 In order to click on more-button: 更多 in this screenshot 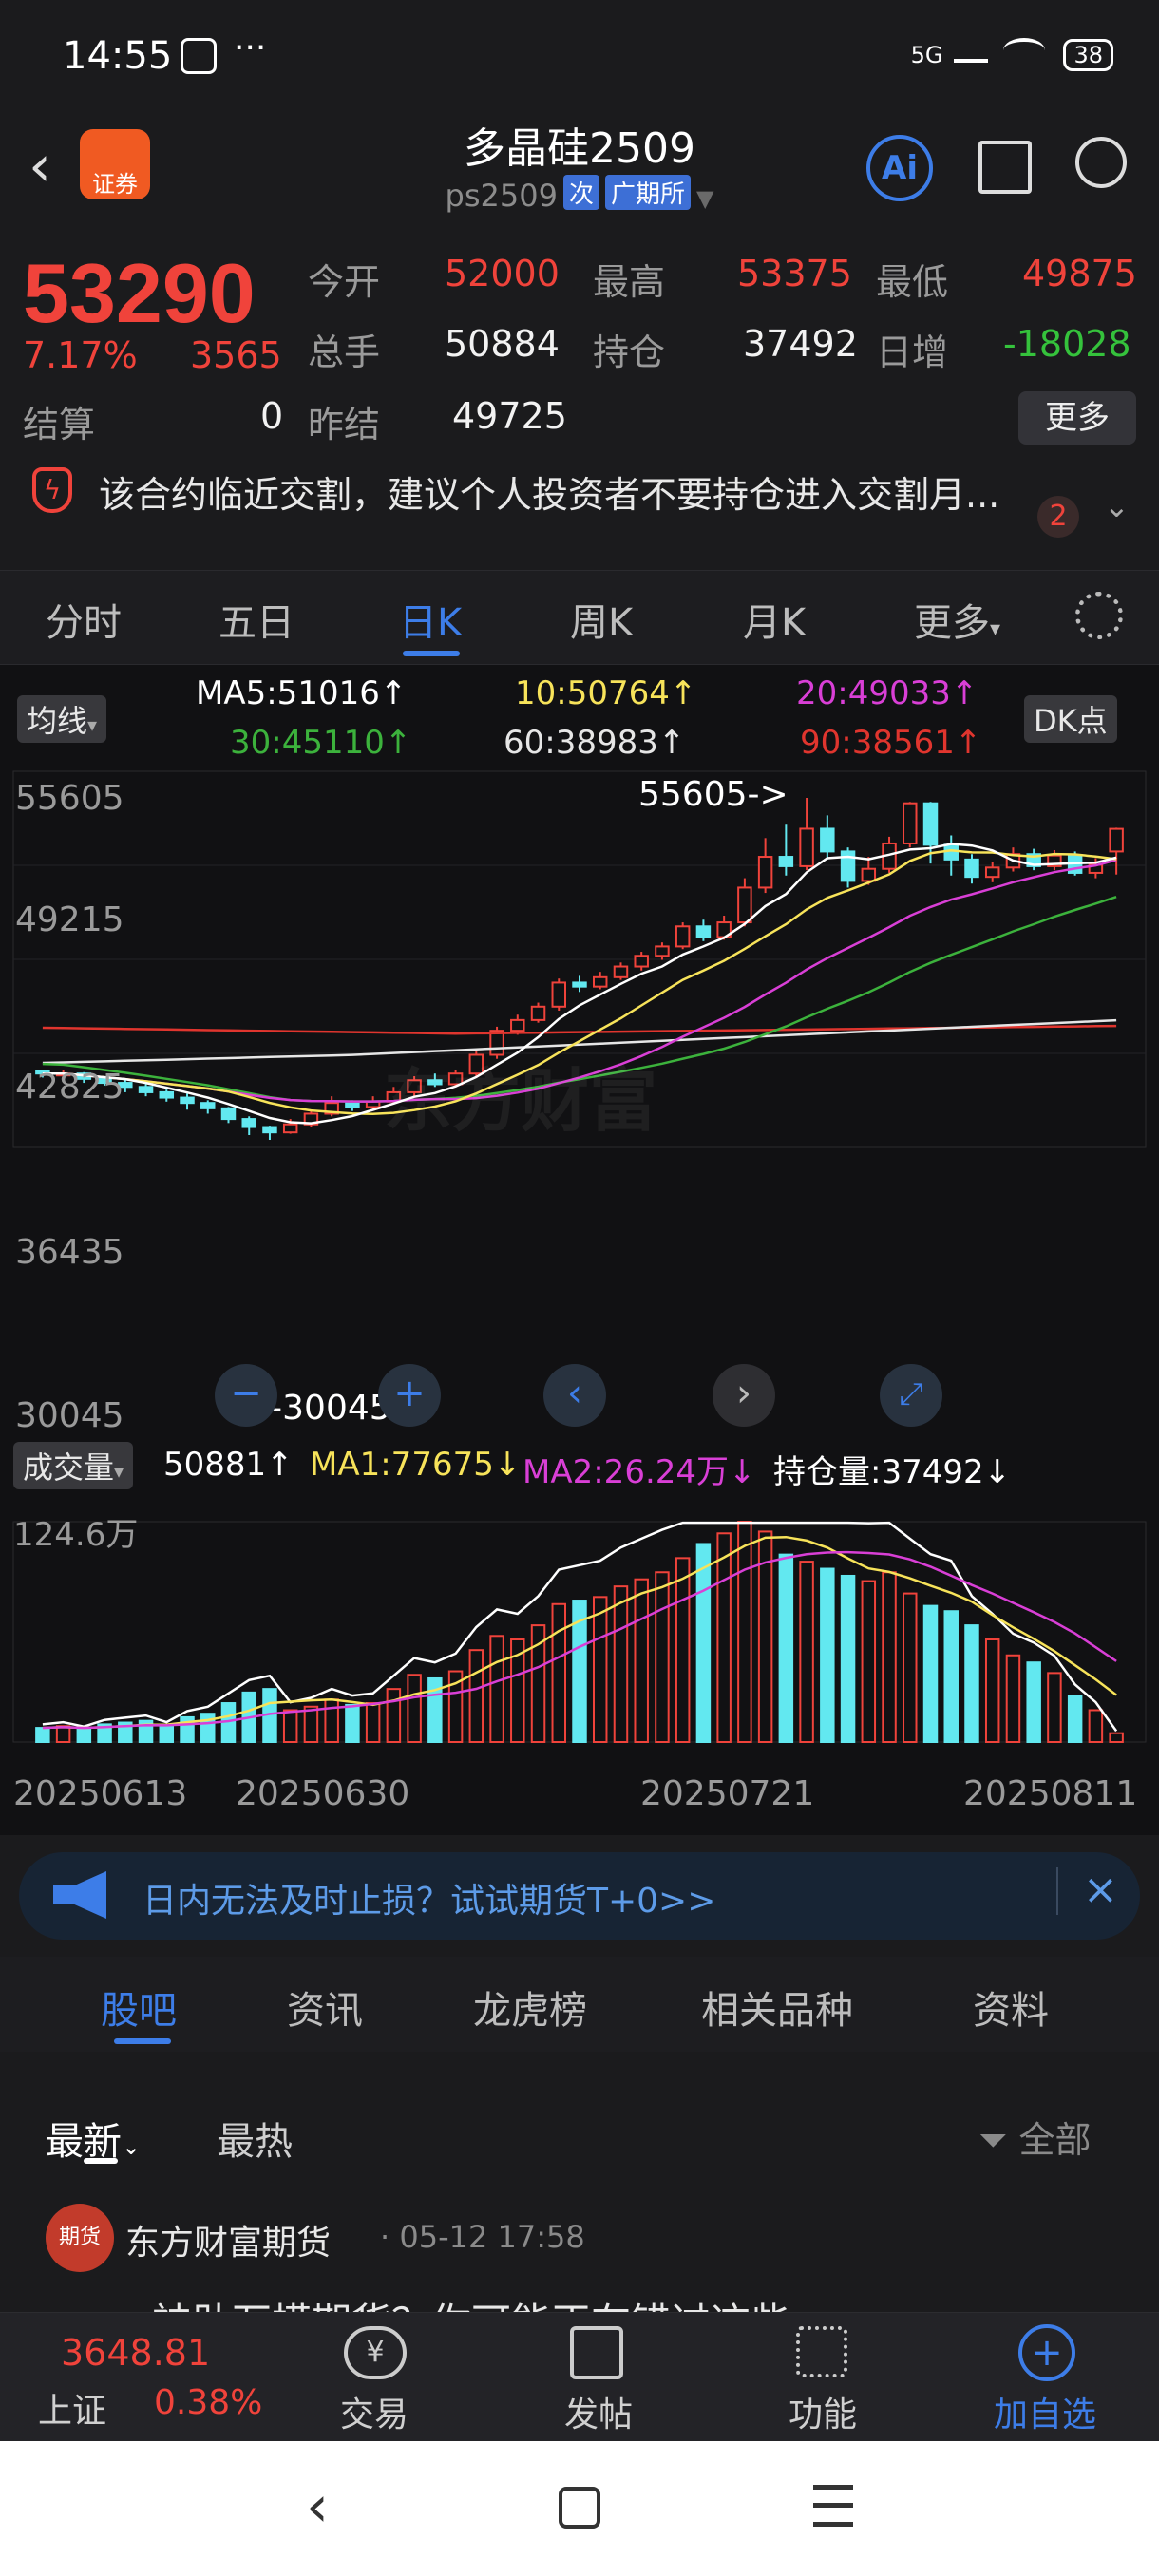, I will do `click(1077, 418)`.